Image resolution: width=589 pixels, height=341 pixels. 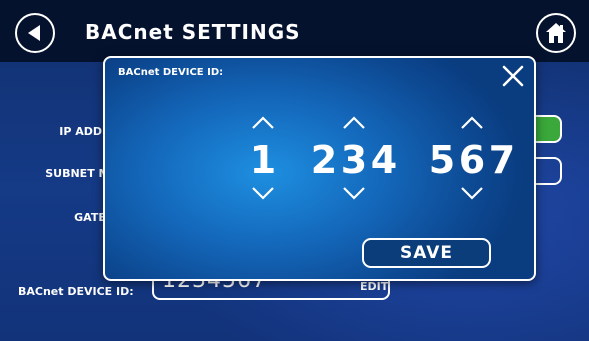 I want to click on digit-7: 7, so click(x=502, y=160).